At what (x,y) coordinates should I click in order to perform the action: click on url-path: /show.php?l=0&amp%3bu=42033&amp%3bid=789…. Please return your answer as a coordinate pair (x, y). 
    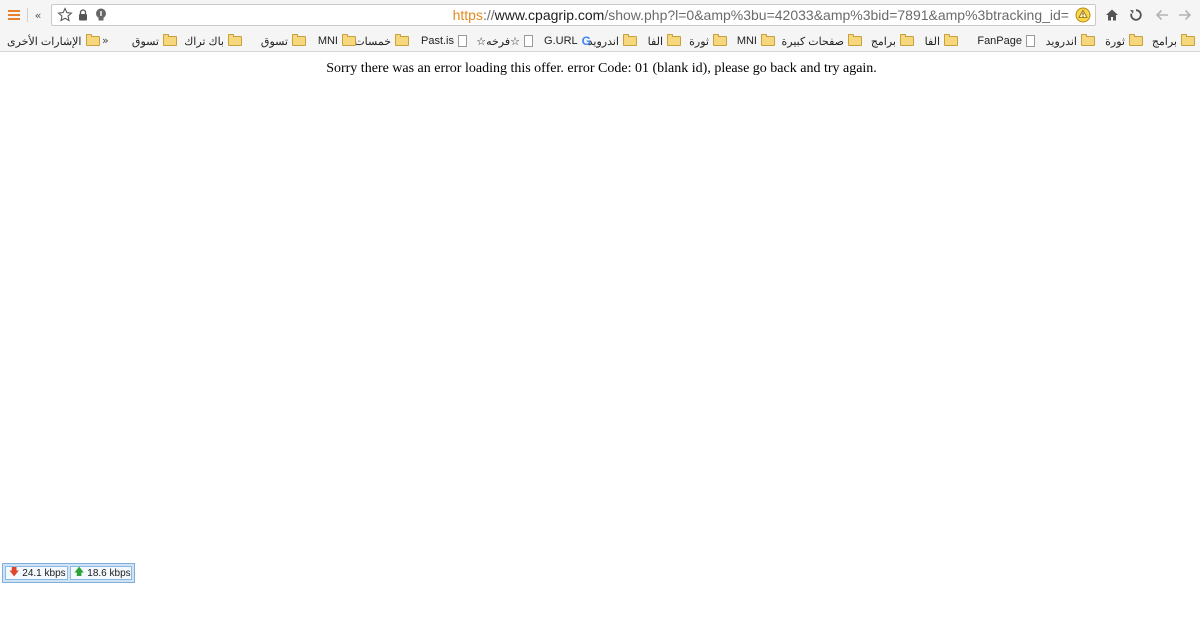
    Looking at the image, I should click on (836, 15).